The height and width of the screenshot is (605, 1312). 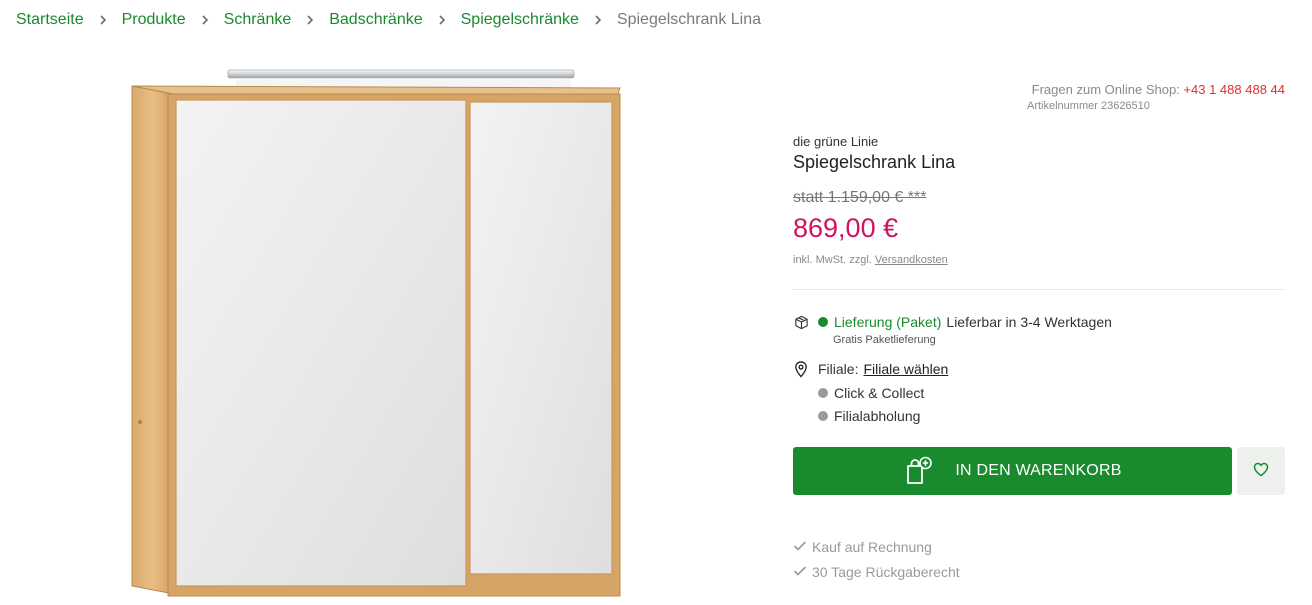 I want to click on breadcrumb-produkte: Produkte, so click(x=154, y=20).